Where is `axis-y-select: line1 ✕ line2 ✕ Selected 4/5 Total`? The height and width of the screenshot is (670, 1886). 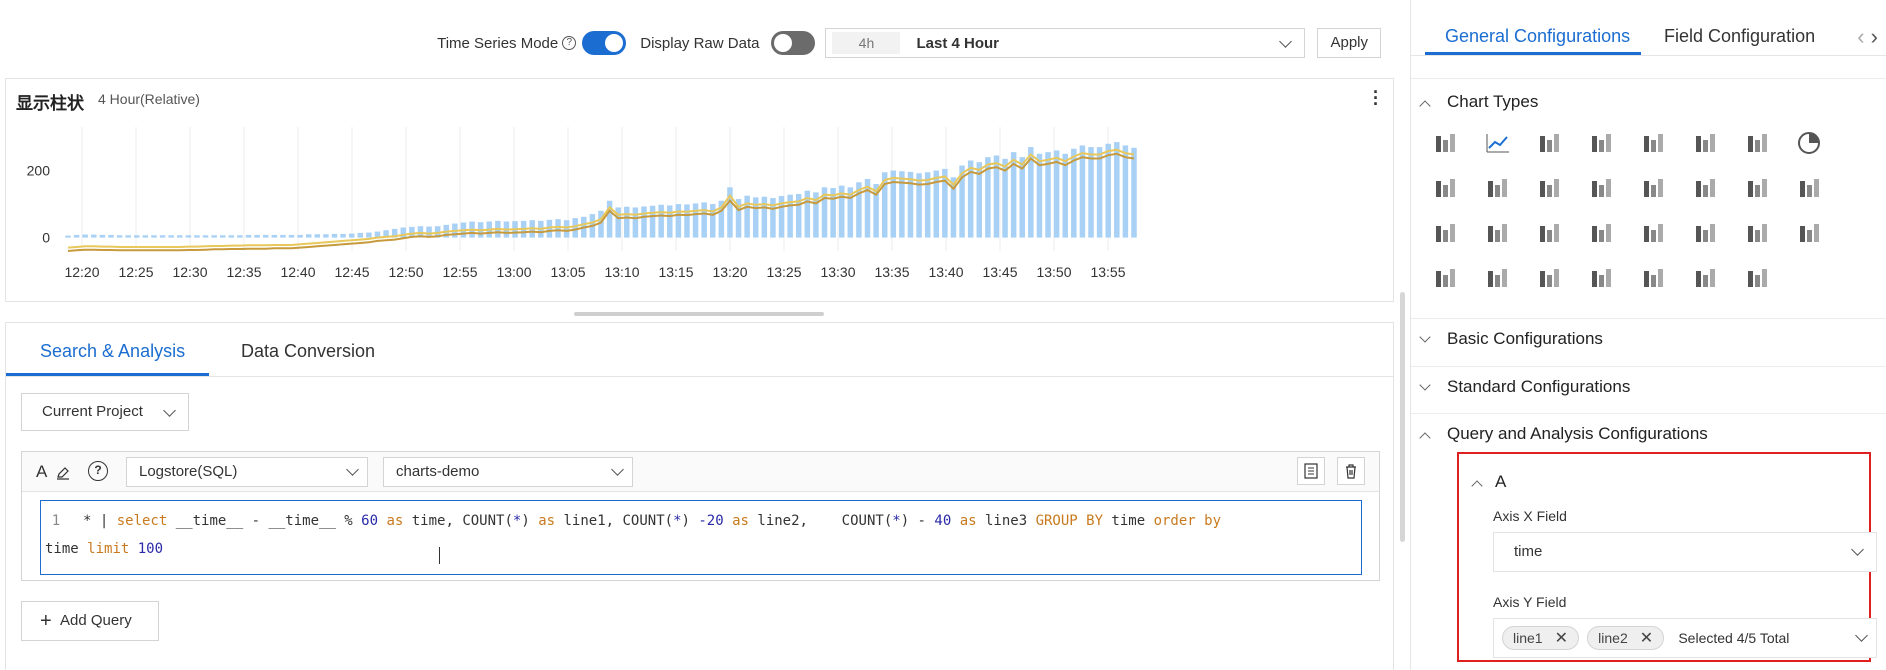
axis-y-select: line1 ✕ line2 ✕ Selected 4/5 Total is located at coordinates (1685, 638).